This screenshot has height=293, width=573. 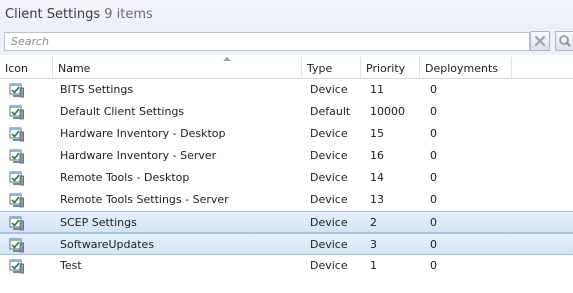 I want to click on row-priority: 10000, so click(x=387, y=111).